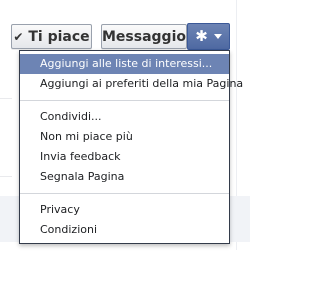  What do you see at coordinates (201, 36) in the screenshot?
I see `gear-icon: ✱` at bounding box center [201, 36].